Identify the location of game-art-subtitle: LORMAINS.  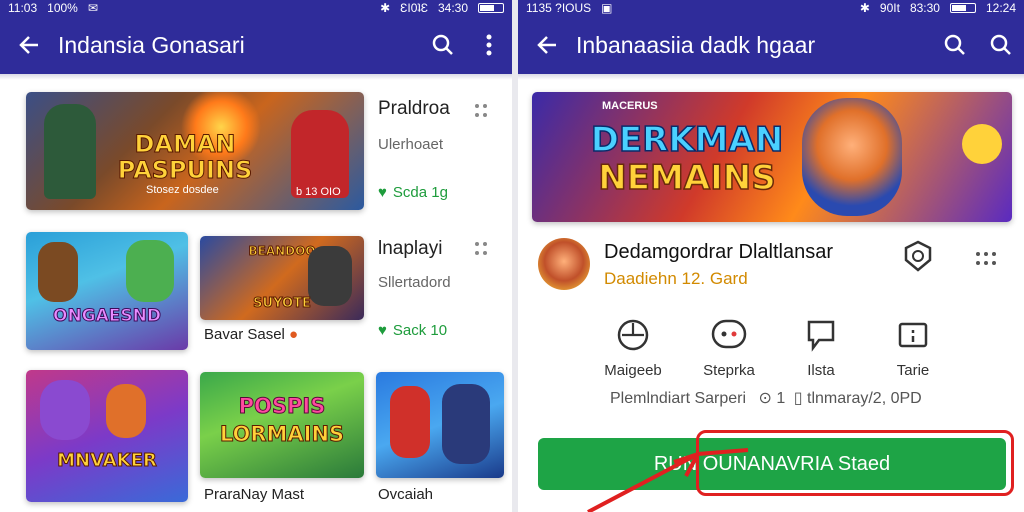
(282, 434).